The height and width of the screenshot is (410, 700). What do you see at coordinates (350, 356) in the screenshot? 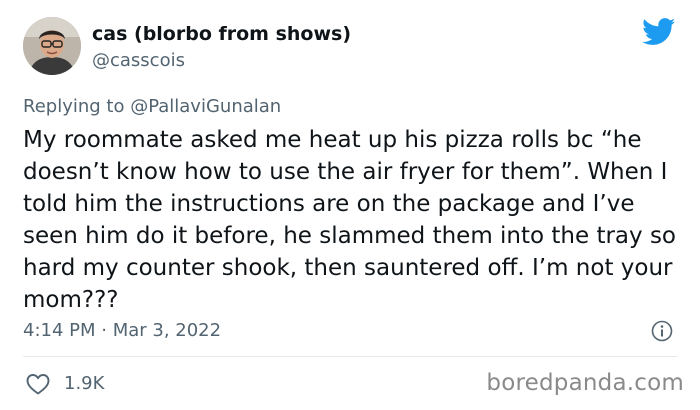
I see `divider` at bounding box center [350, 356].